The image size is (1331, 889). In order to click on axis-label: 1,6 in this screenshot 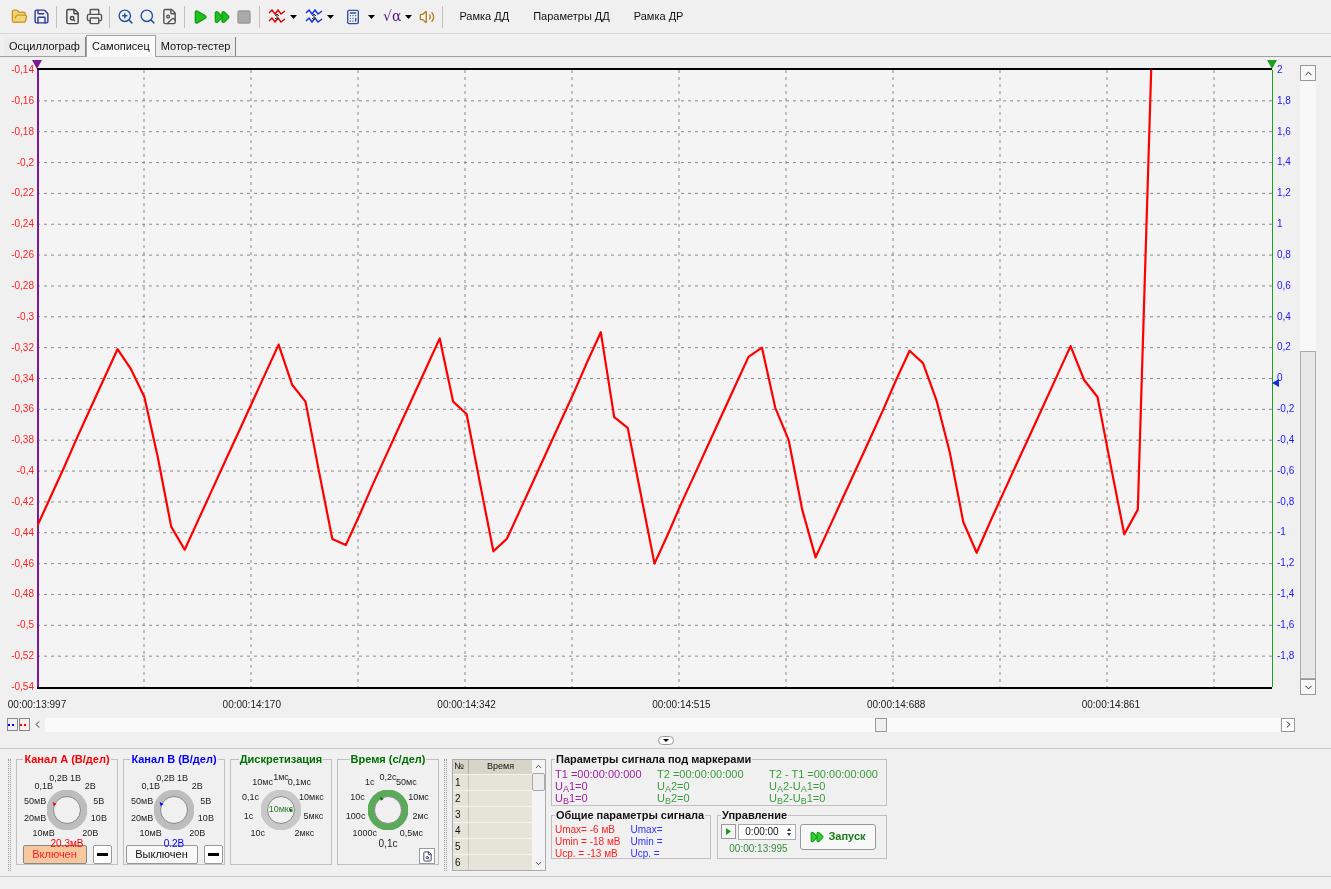, I will do `click(1284, 131)`.